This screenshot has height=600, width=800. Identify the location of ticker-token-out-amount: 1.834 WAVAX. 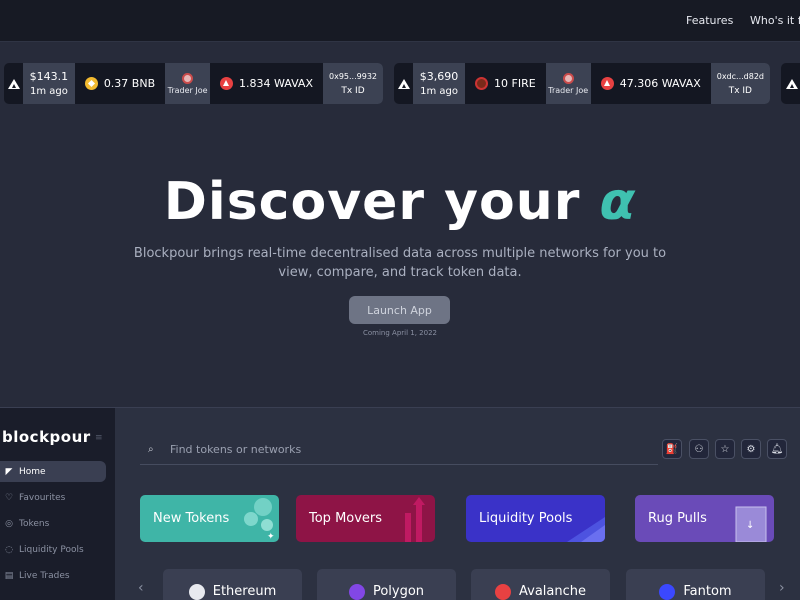
(276, 83).